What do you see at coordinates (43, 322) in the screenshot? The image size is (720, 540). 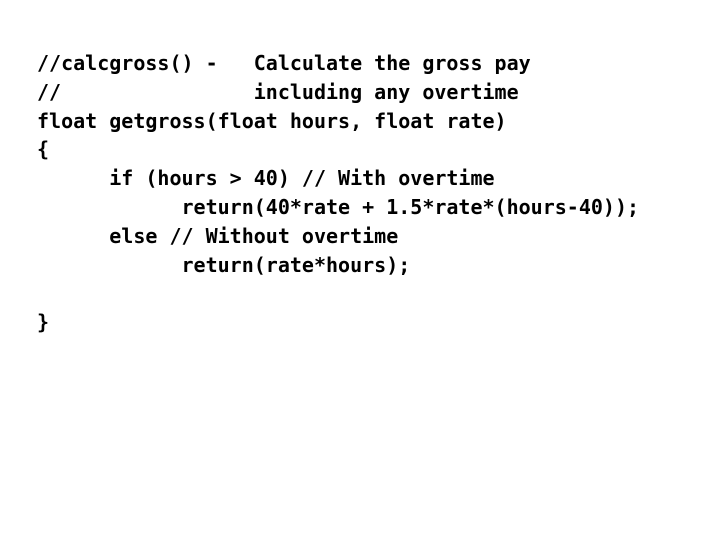 I see `code-line: }` at bounding box center [43, 322].